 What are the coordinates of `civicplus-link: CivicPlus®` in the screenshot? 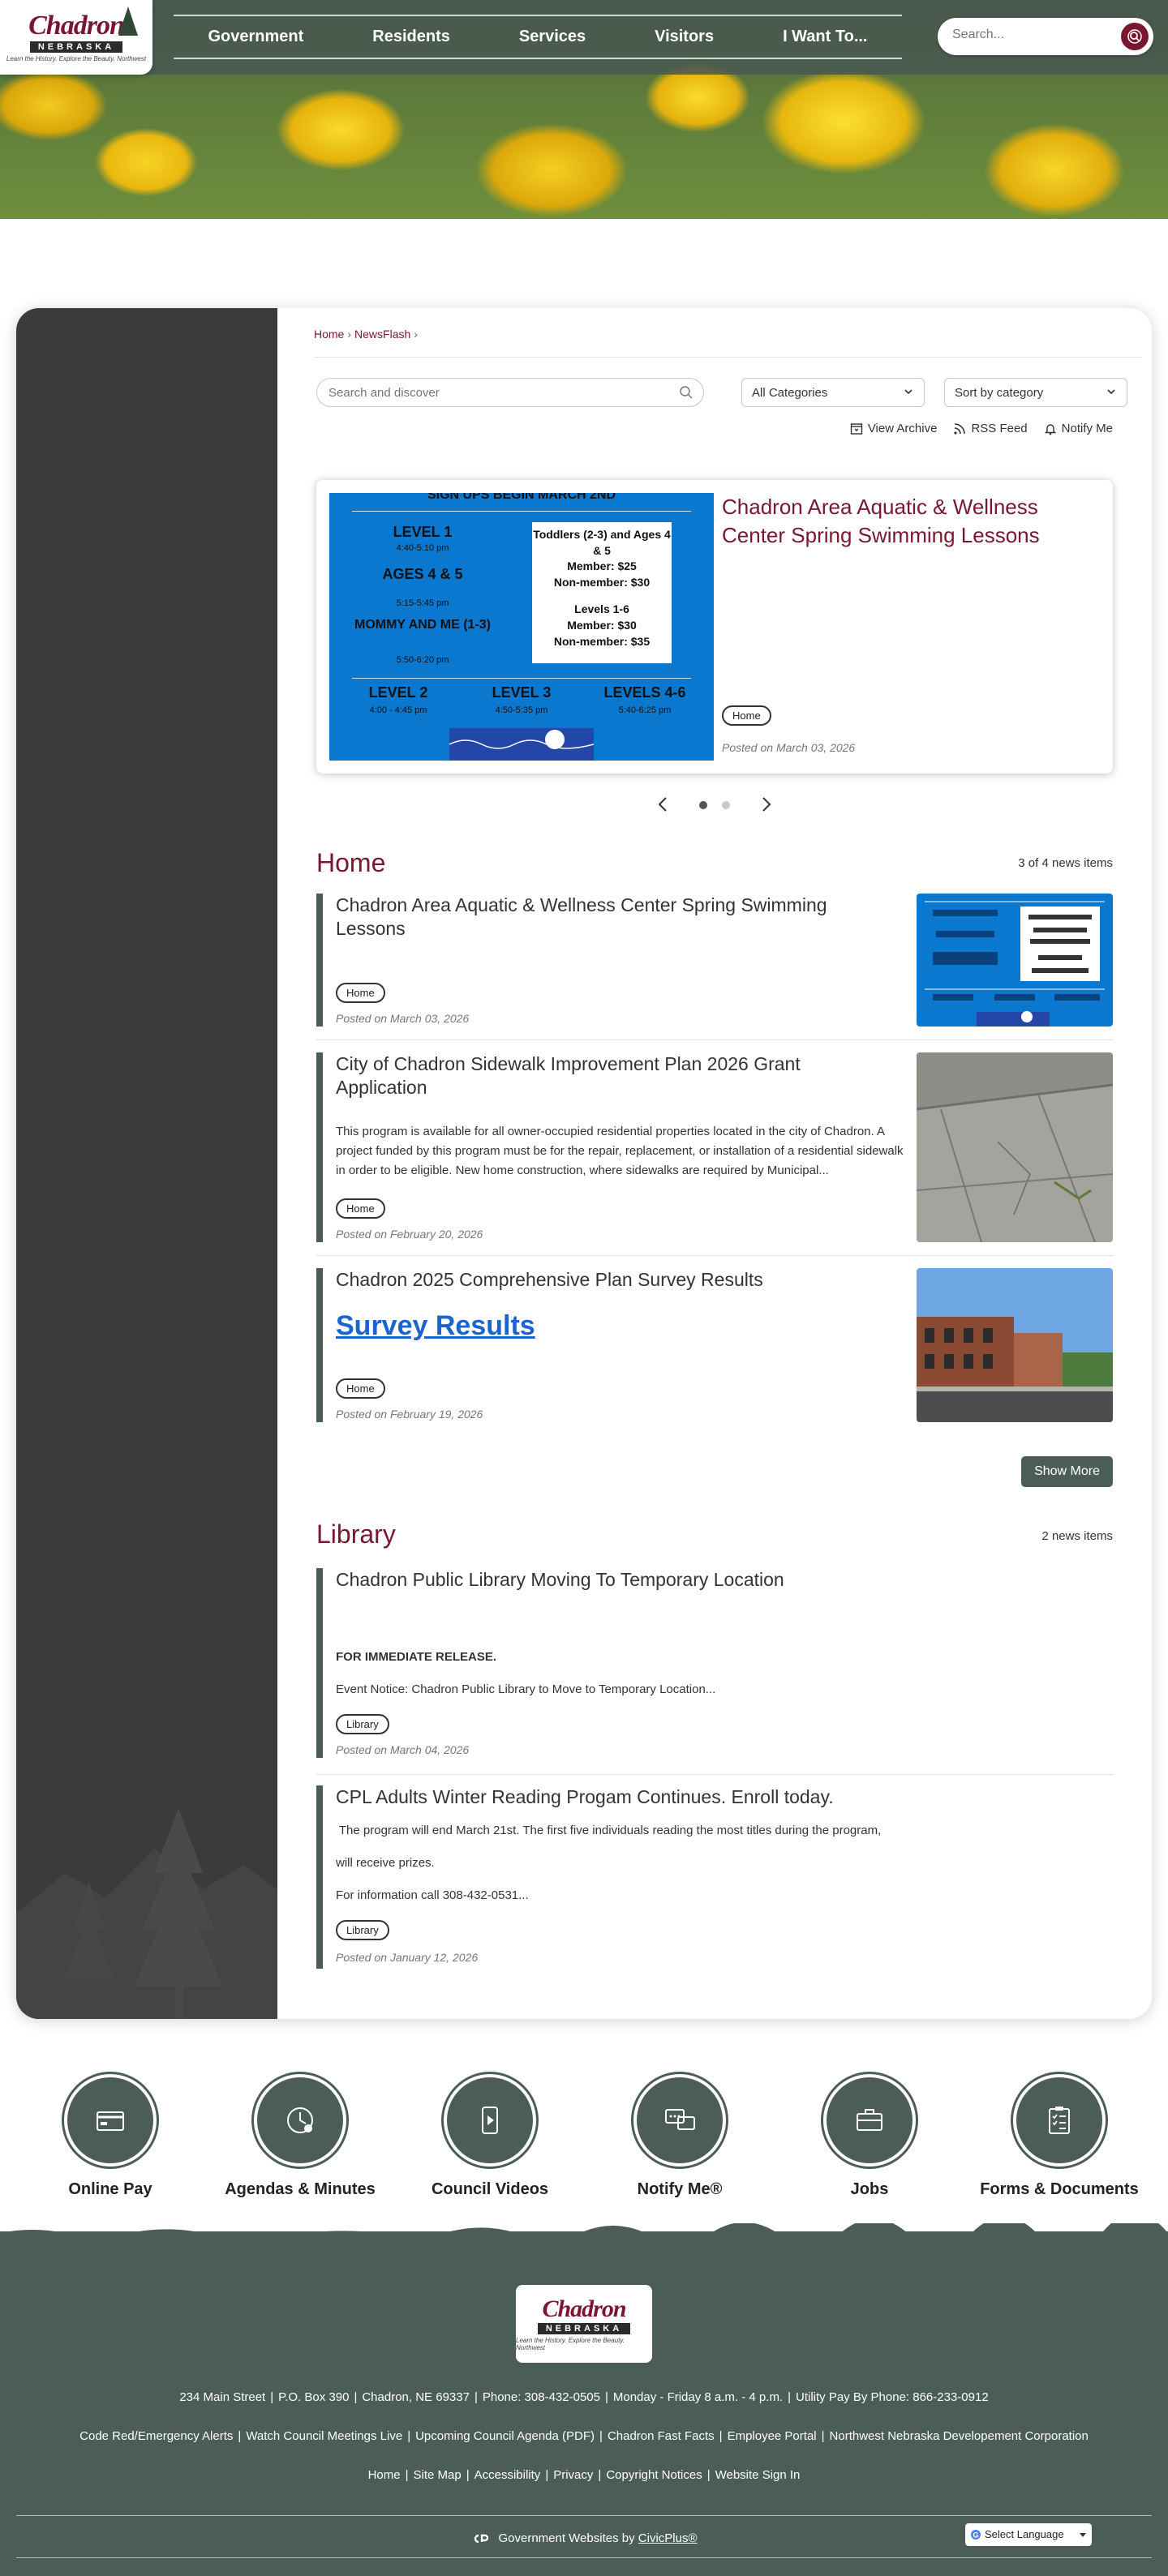 It's located at (668, 2538).